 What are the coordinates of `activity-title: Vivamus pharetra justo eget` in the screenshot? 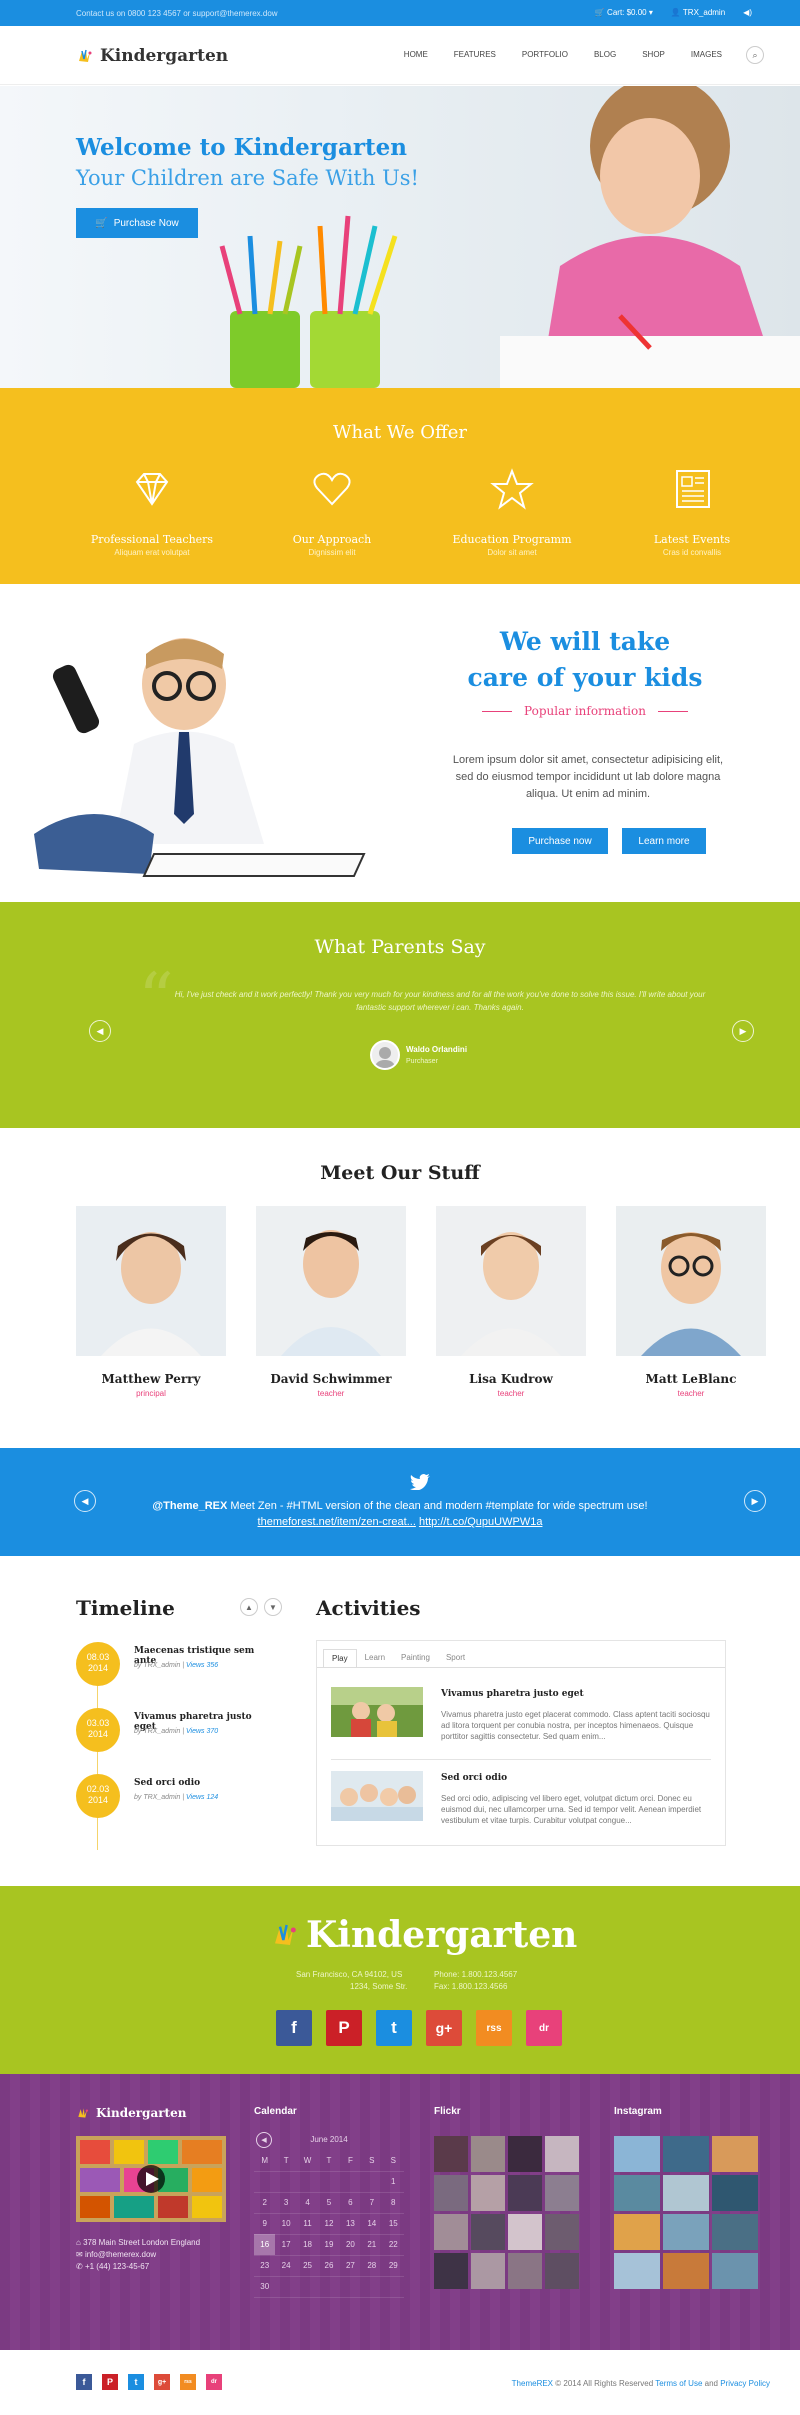 It's located at (512, 1694).